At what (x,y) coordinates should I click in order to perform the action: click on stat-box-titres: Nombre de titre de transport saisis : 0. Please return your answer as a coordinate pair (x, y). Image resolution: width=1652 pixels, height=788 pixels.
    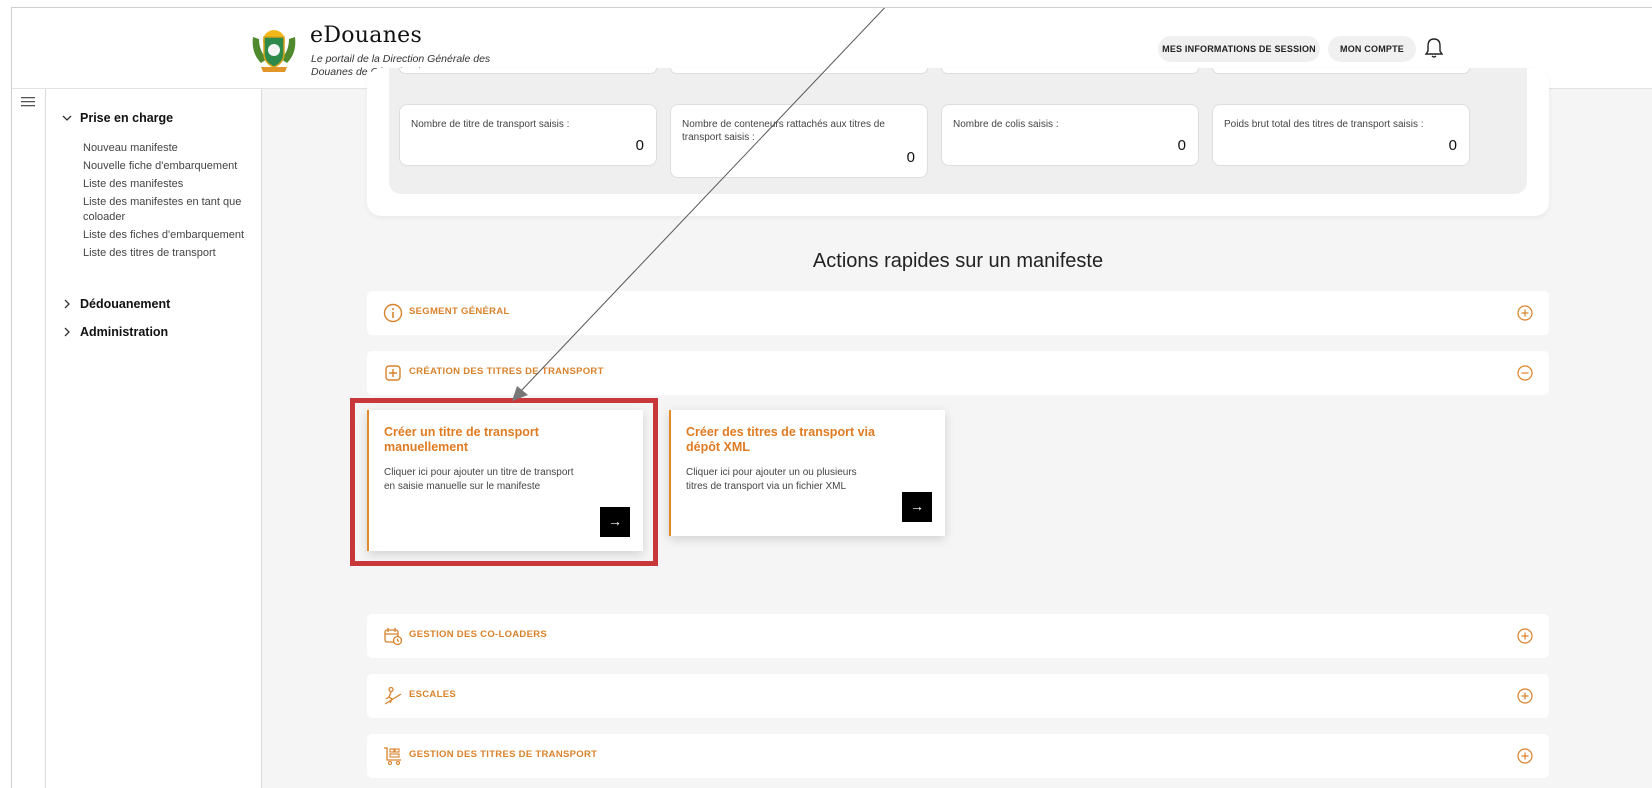
    Looking at the image, I should click on (528, 135).